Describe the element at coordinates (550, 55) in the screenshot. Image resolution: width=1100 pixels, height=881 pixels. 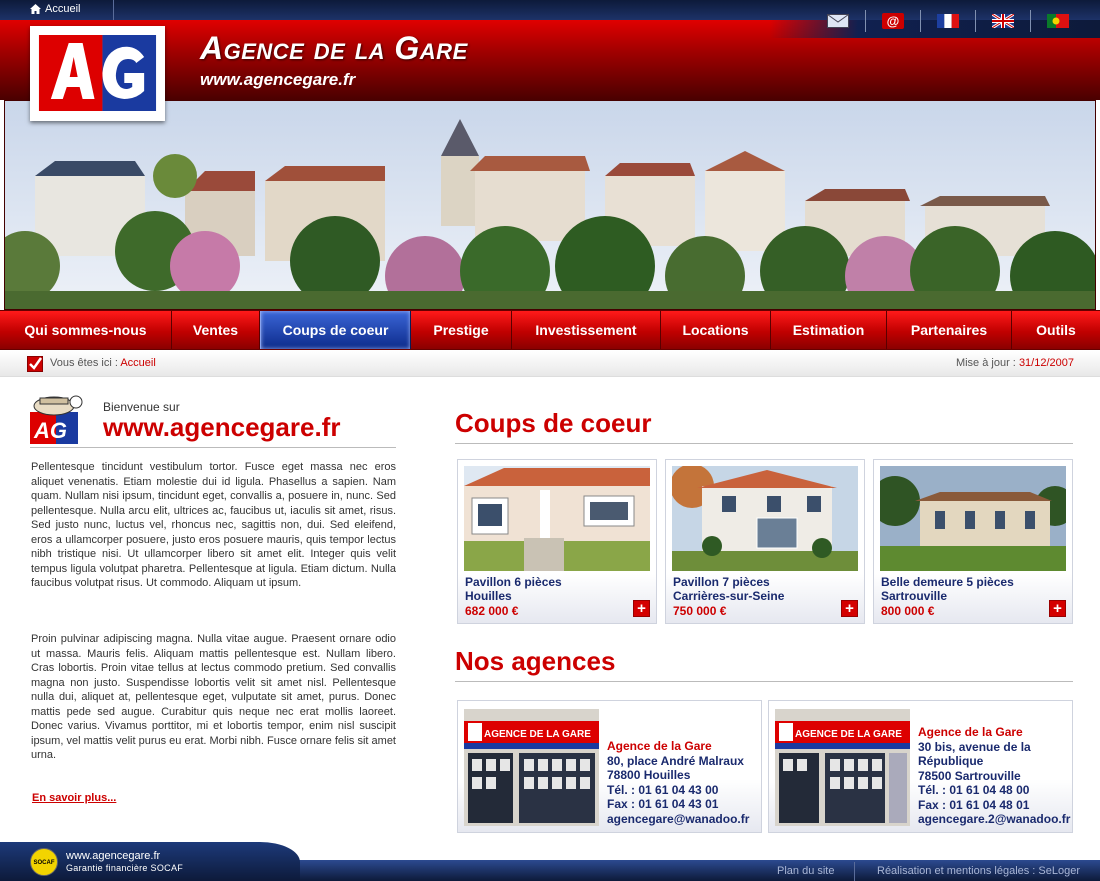
I see `header: Agence de la Gare www.agencegare.fr @` at that location.